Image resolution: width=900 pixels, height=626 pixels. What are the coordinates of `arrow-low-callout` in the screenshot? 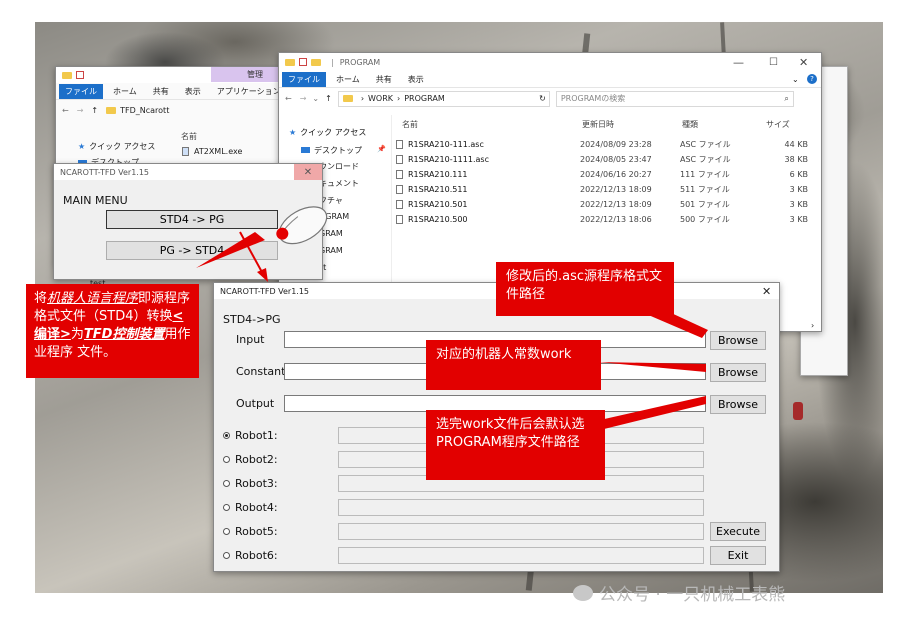 It's located at (653, 413).